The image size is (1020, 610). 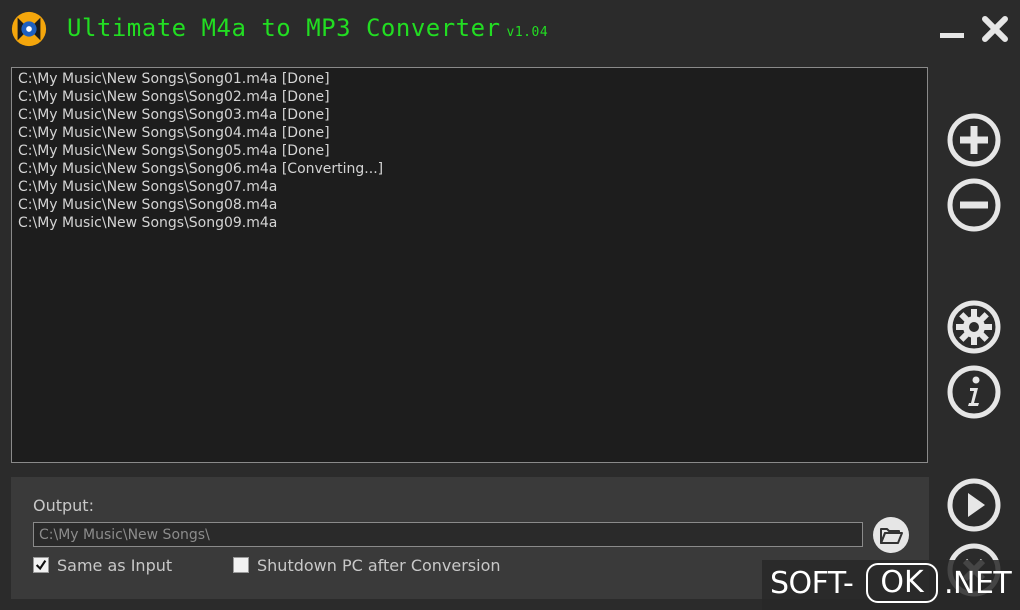 I want to click on list-item: C:\My Music\New Songs\Song07.m4a, so click(x=469, y=187).